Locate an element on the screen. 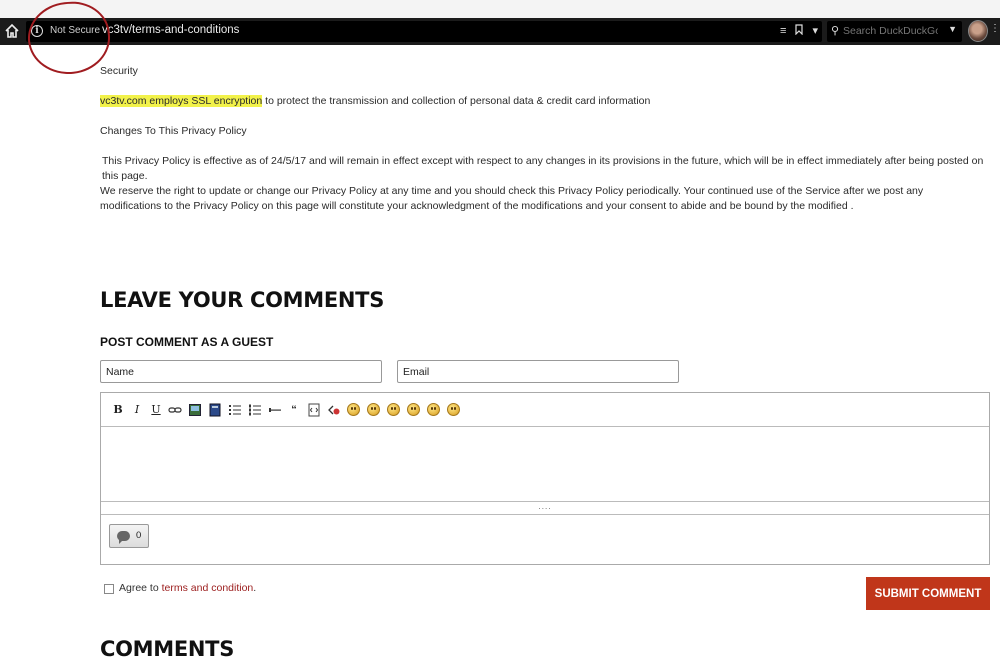  tongue-emoji-icon is located at coordinates (413, 409).